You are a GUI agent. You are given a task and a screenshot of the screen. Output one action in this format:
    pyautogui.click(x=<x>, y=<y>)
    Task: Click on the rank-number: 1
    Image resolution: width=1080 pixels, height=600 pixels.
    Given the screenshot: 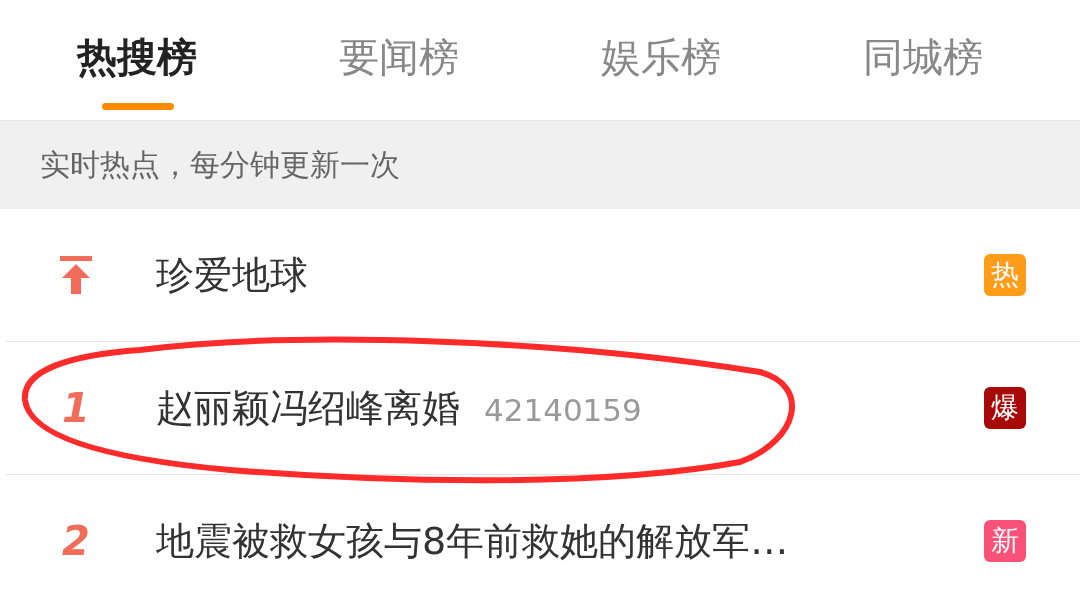 What is the action you would take?
    pyautogui.click(x=76, y=408)
    